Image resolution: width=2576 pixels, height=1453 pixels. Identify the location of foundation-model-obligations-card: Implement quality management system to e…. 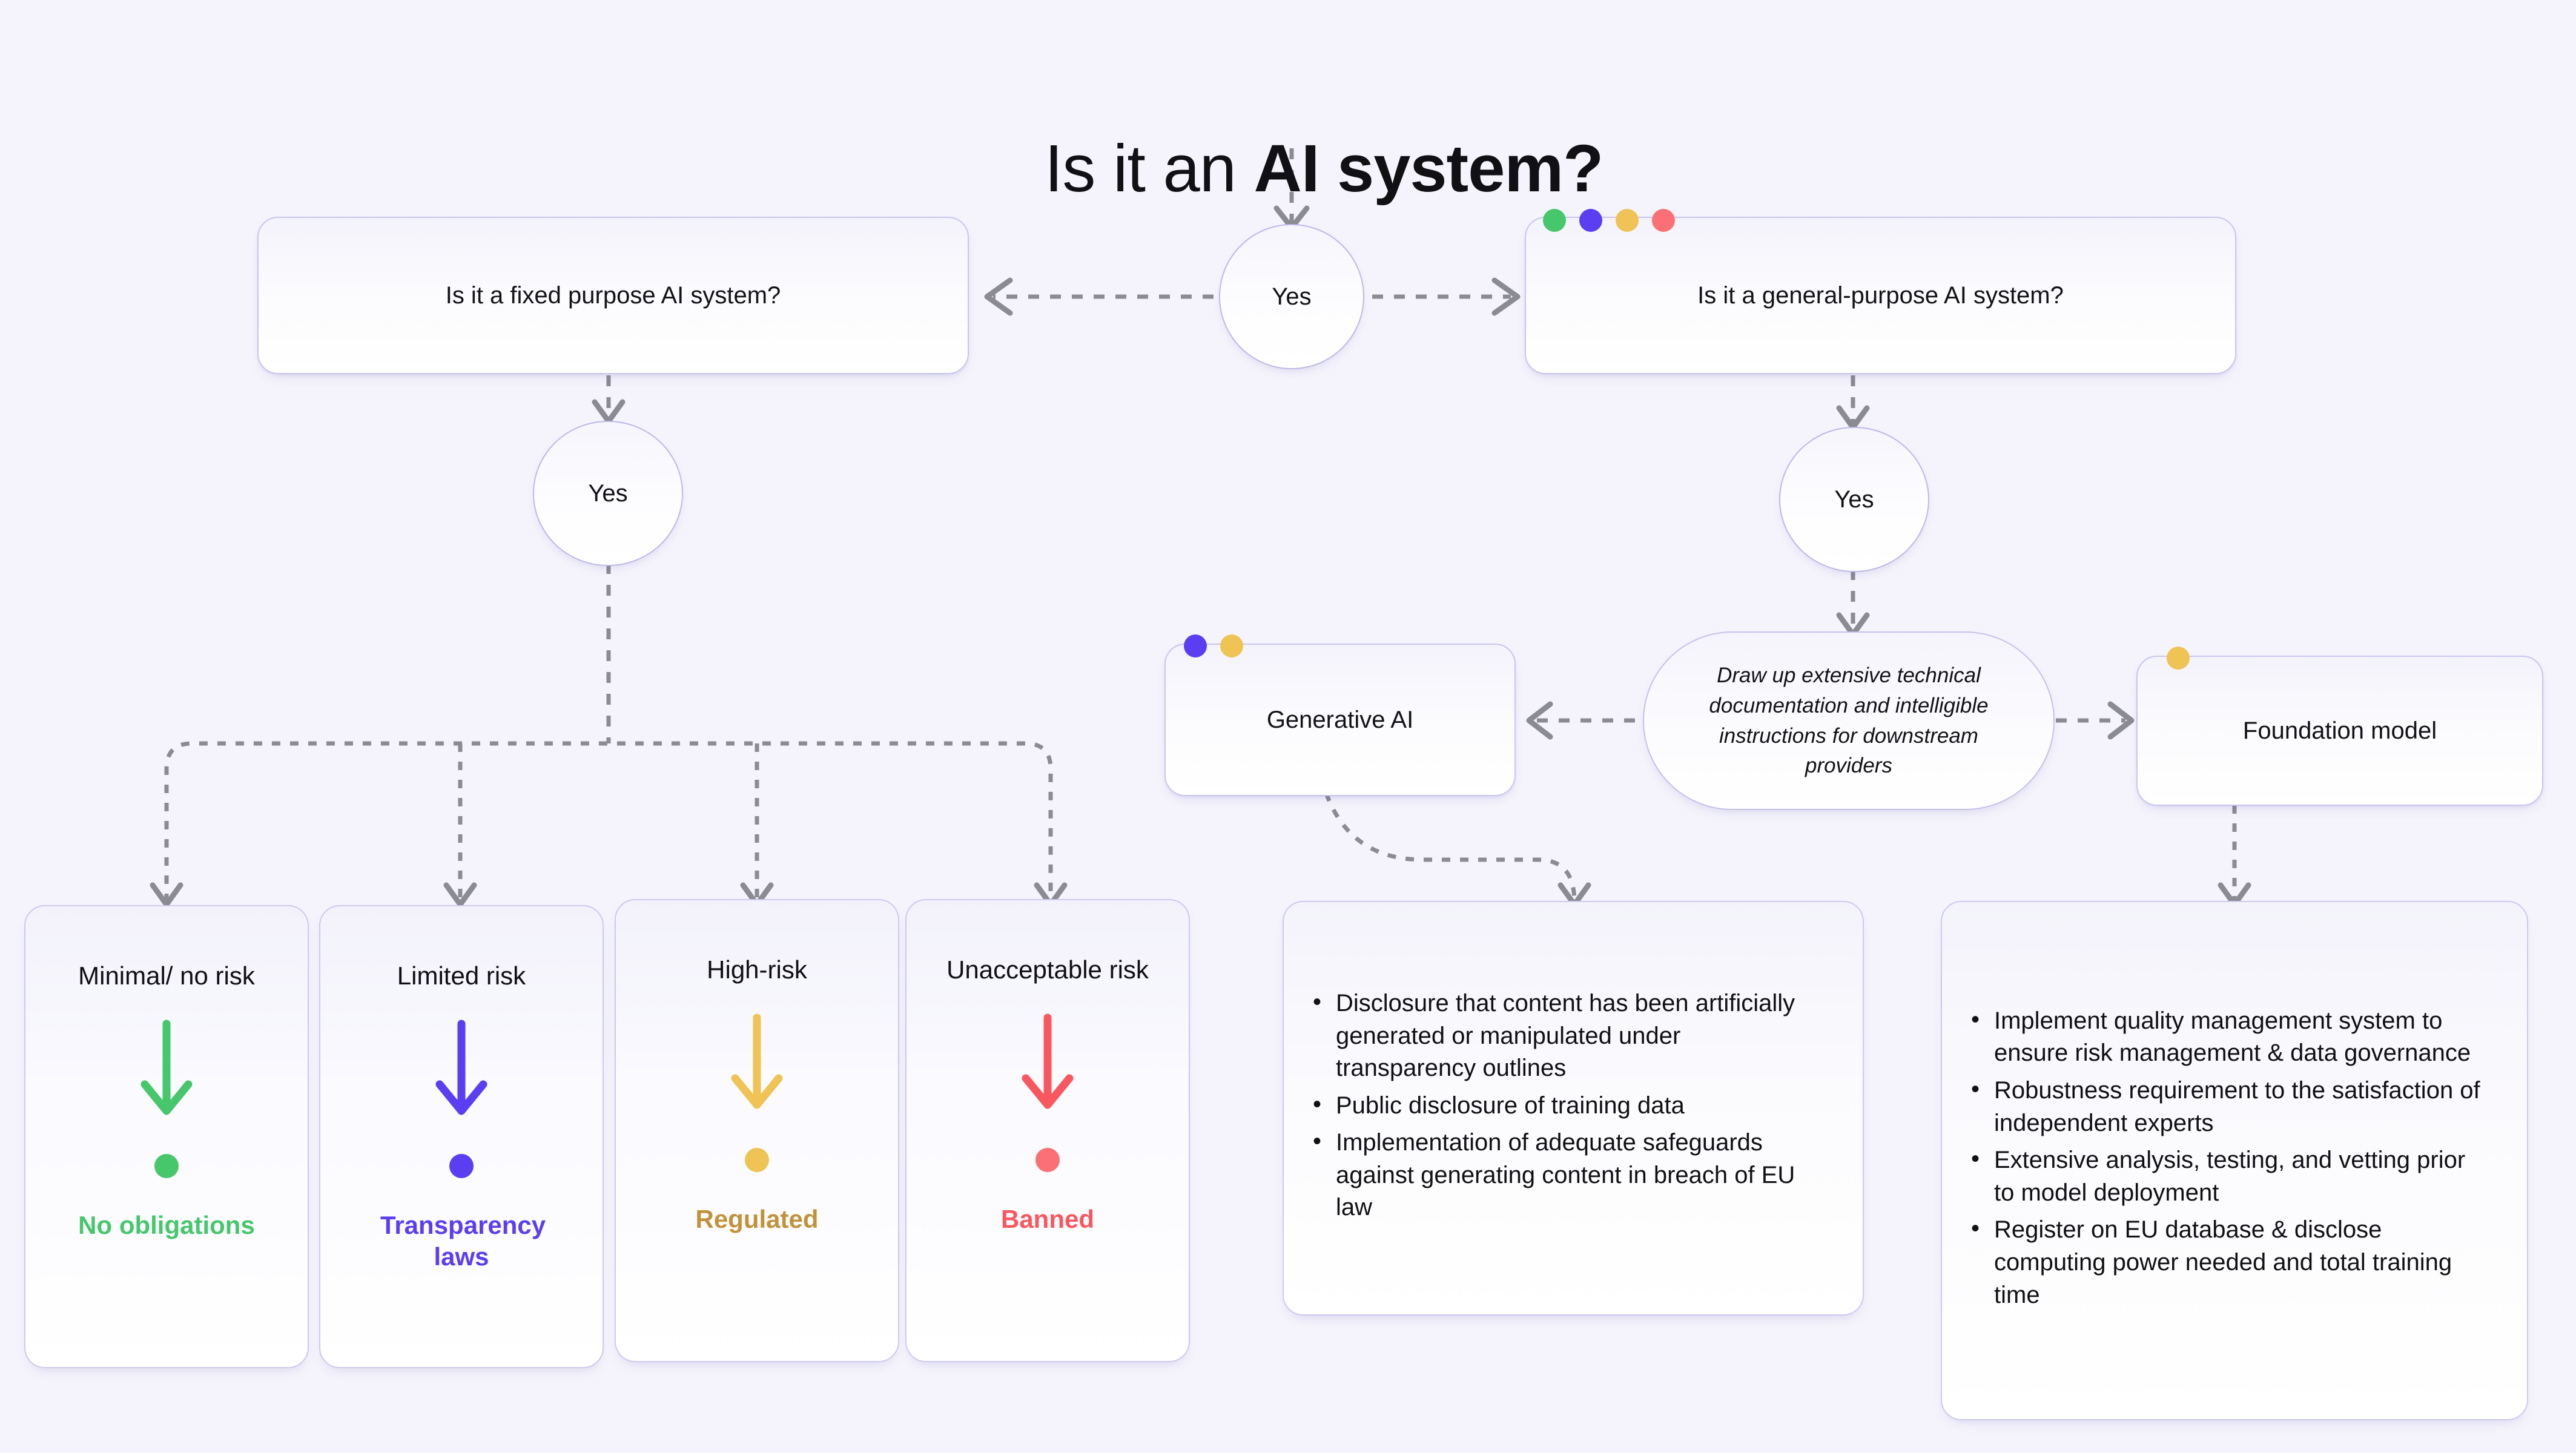
(2234, 1161).